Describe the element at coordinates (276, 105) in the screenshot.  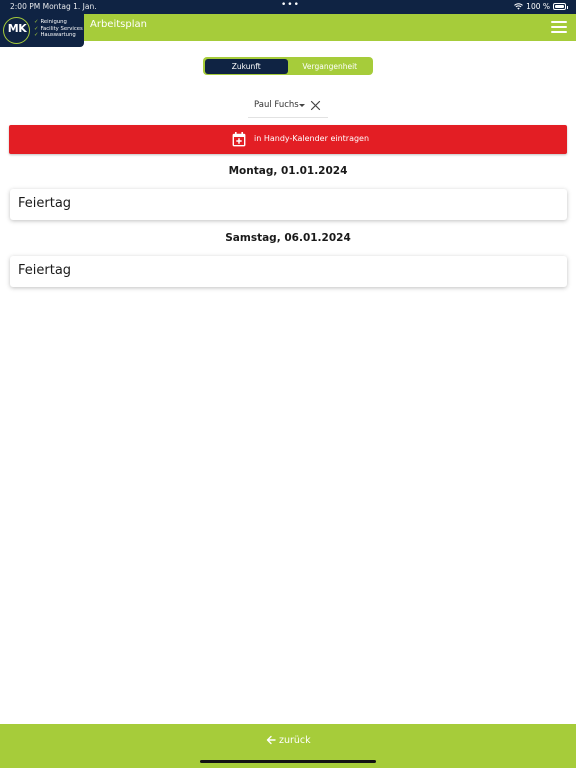
I see `user-select-value: Paul Fuchs` at that location.